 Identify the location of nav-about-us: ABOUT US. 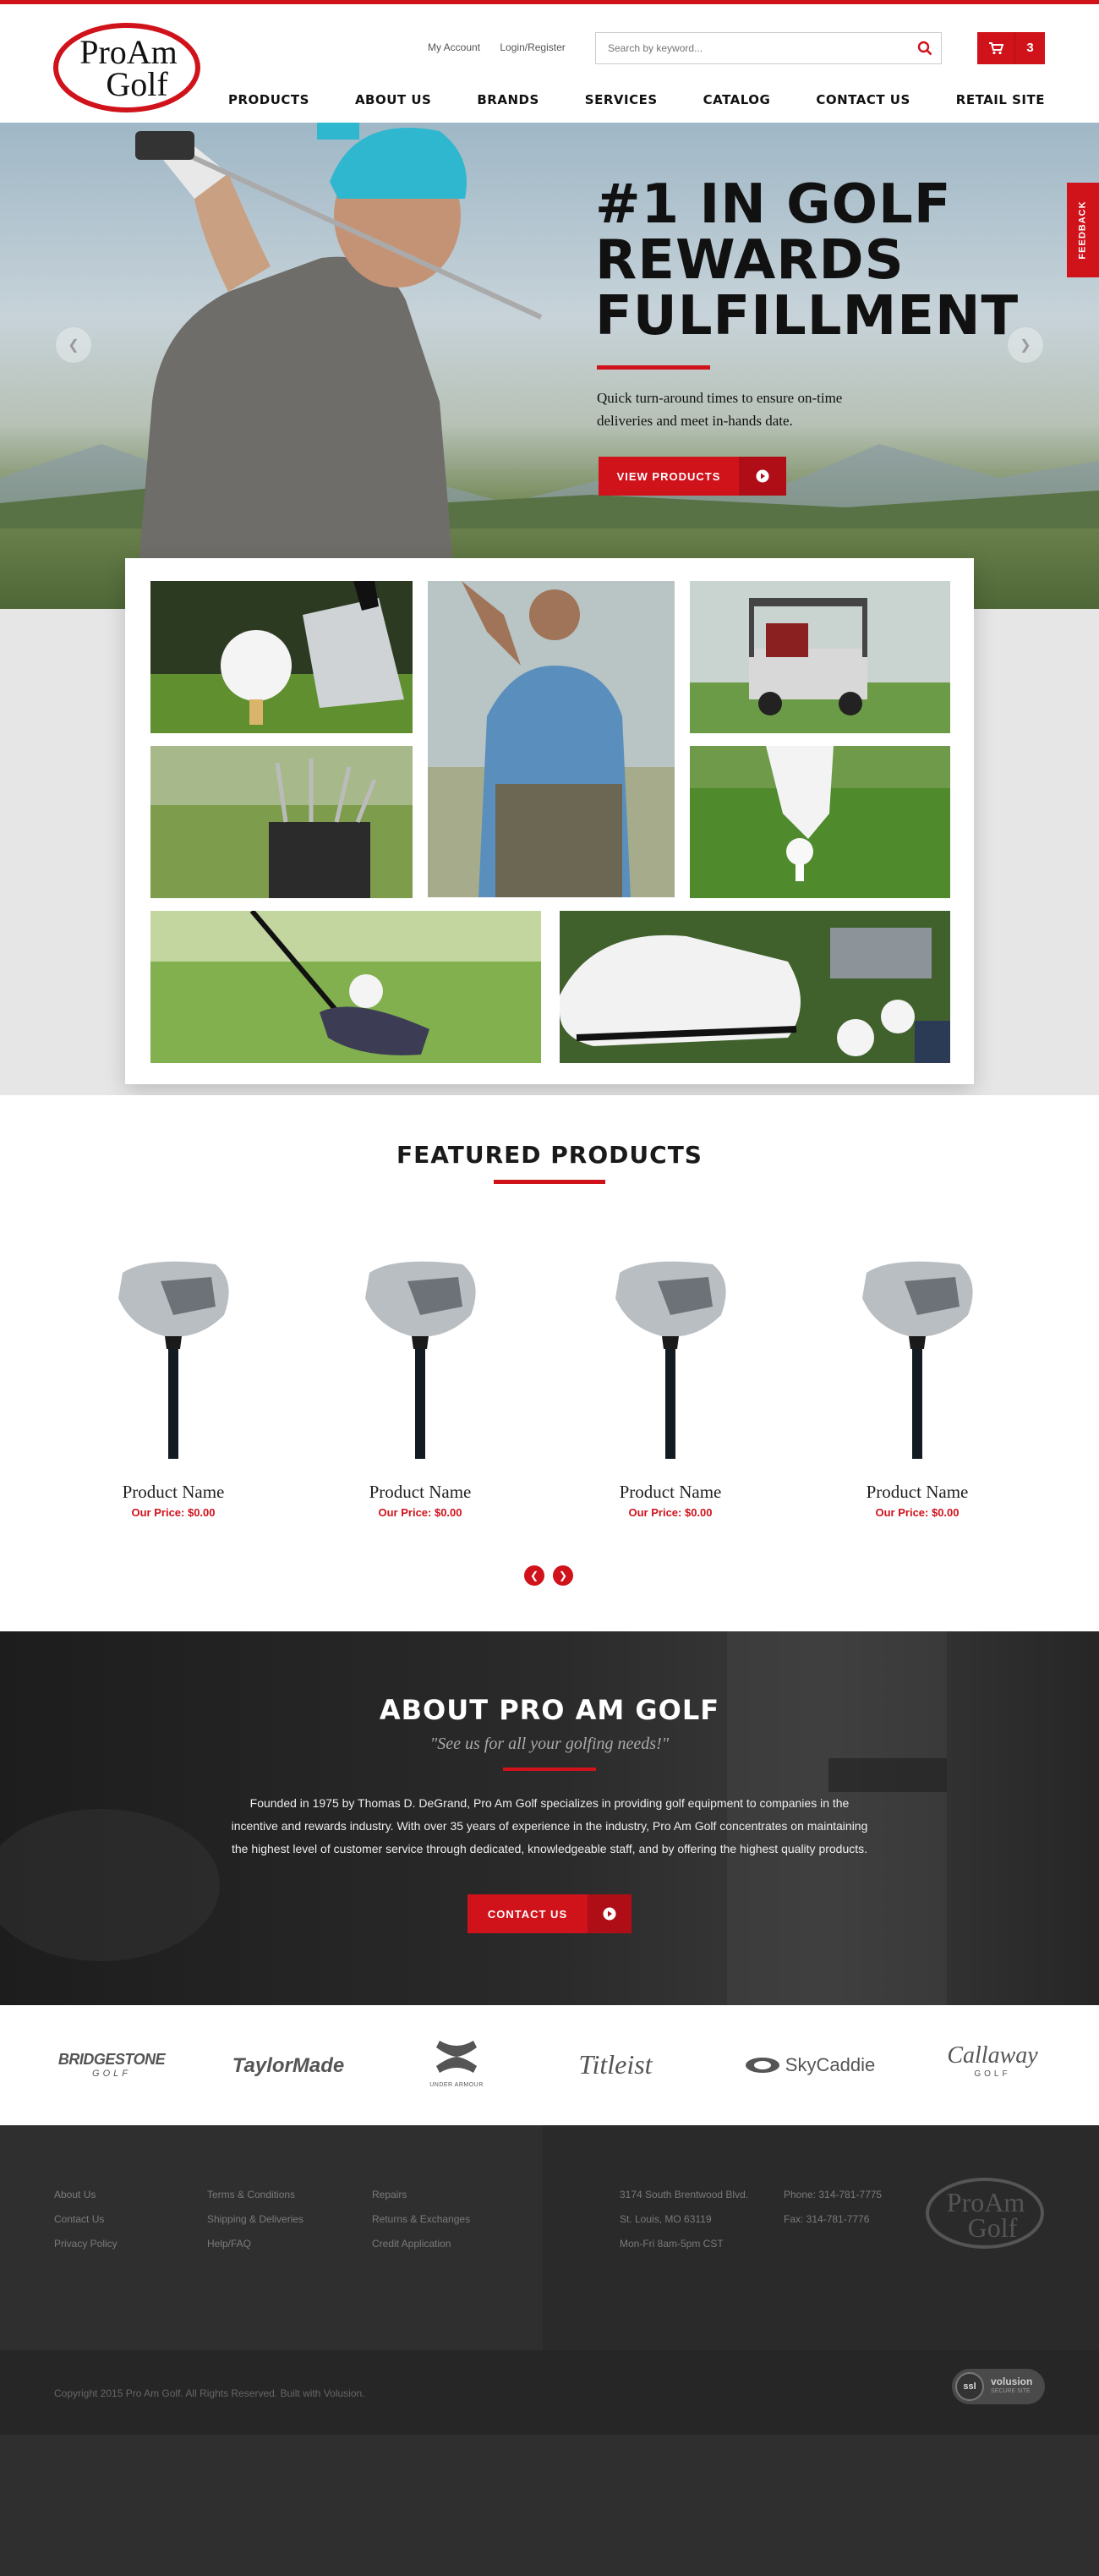
(393, 99).